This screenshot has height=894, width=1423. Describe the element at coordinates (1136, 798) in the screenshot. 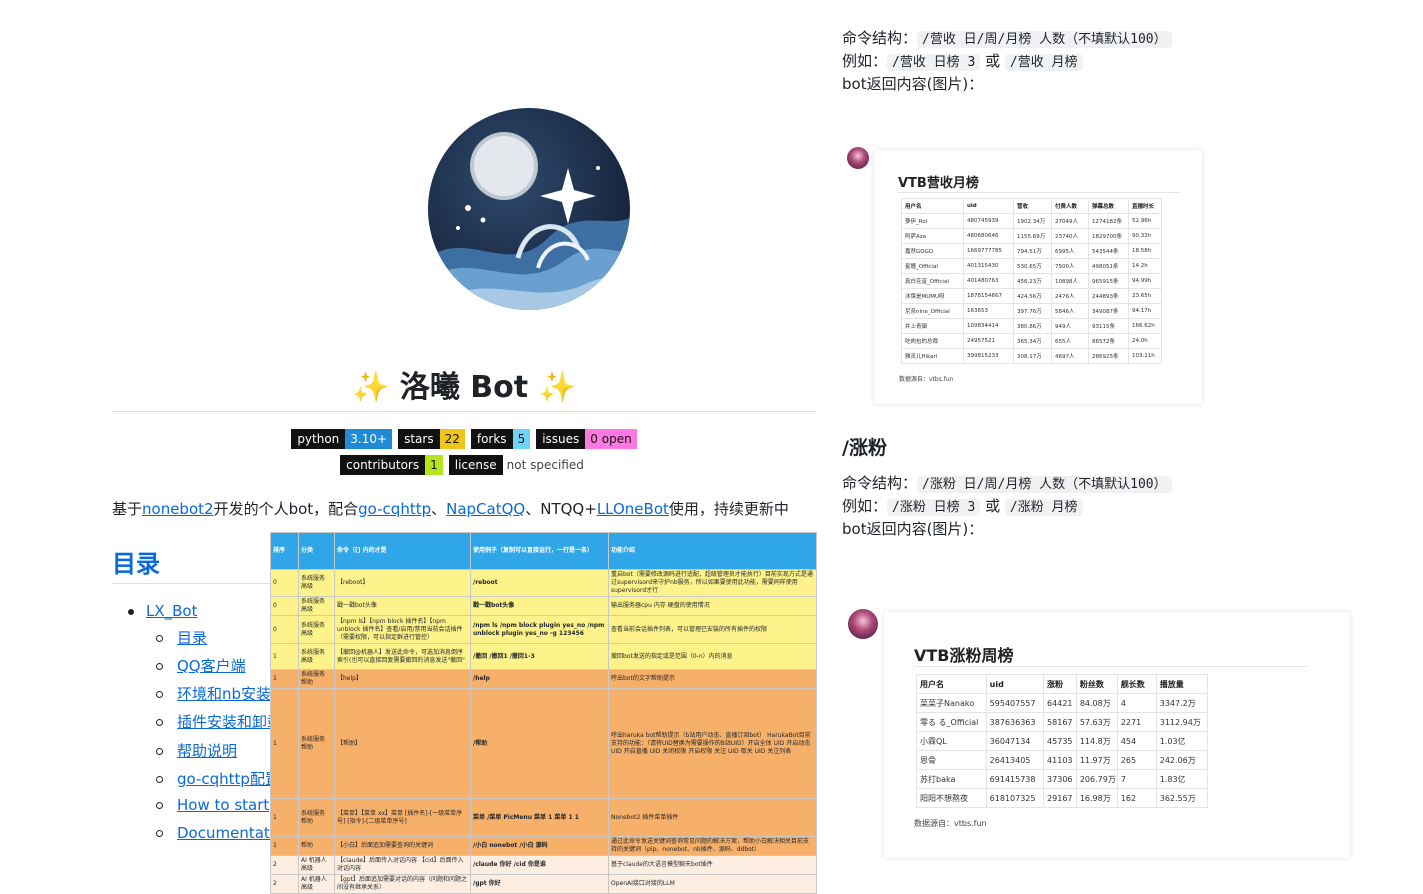

I see `table-cell: 162` at that location.